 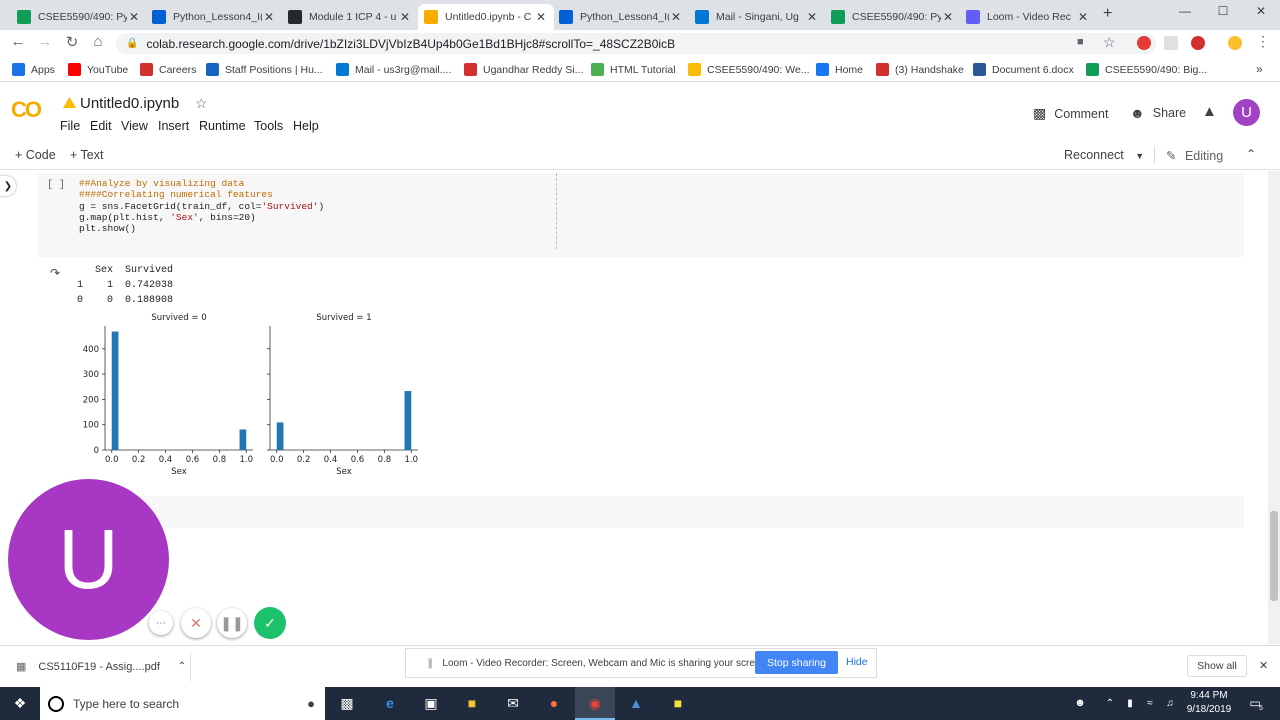 What do you see at coordinates (201, 103) in the screenshot?
I see `star-icon: ☆` at bounding box center [201, 103].